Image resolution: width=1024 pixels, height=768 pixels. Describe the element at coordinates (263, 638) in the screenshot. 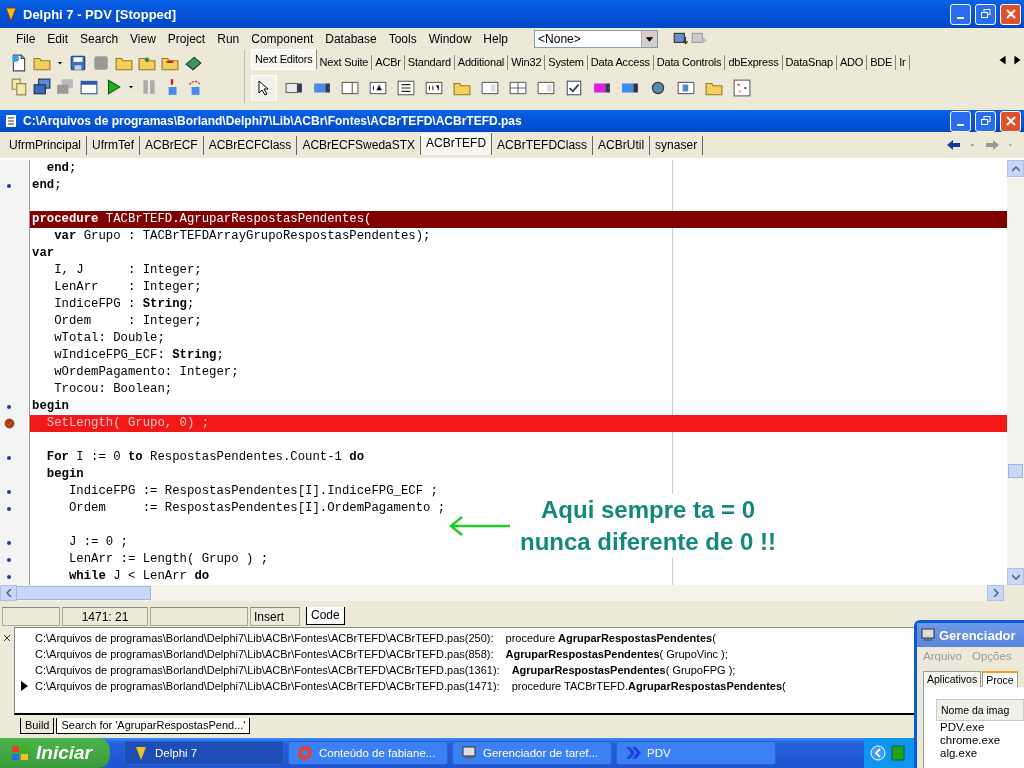

I see `message-location: C:\Arquivos de programas\Borland\Delphi7\Lib\ACBr\Fontes\ACBrTEFD\ACBrTEFD.pas(250):` at that location.